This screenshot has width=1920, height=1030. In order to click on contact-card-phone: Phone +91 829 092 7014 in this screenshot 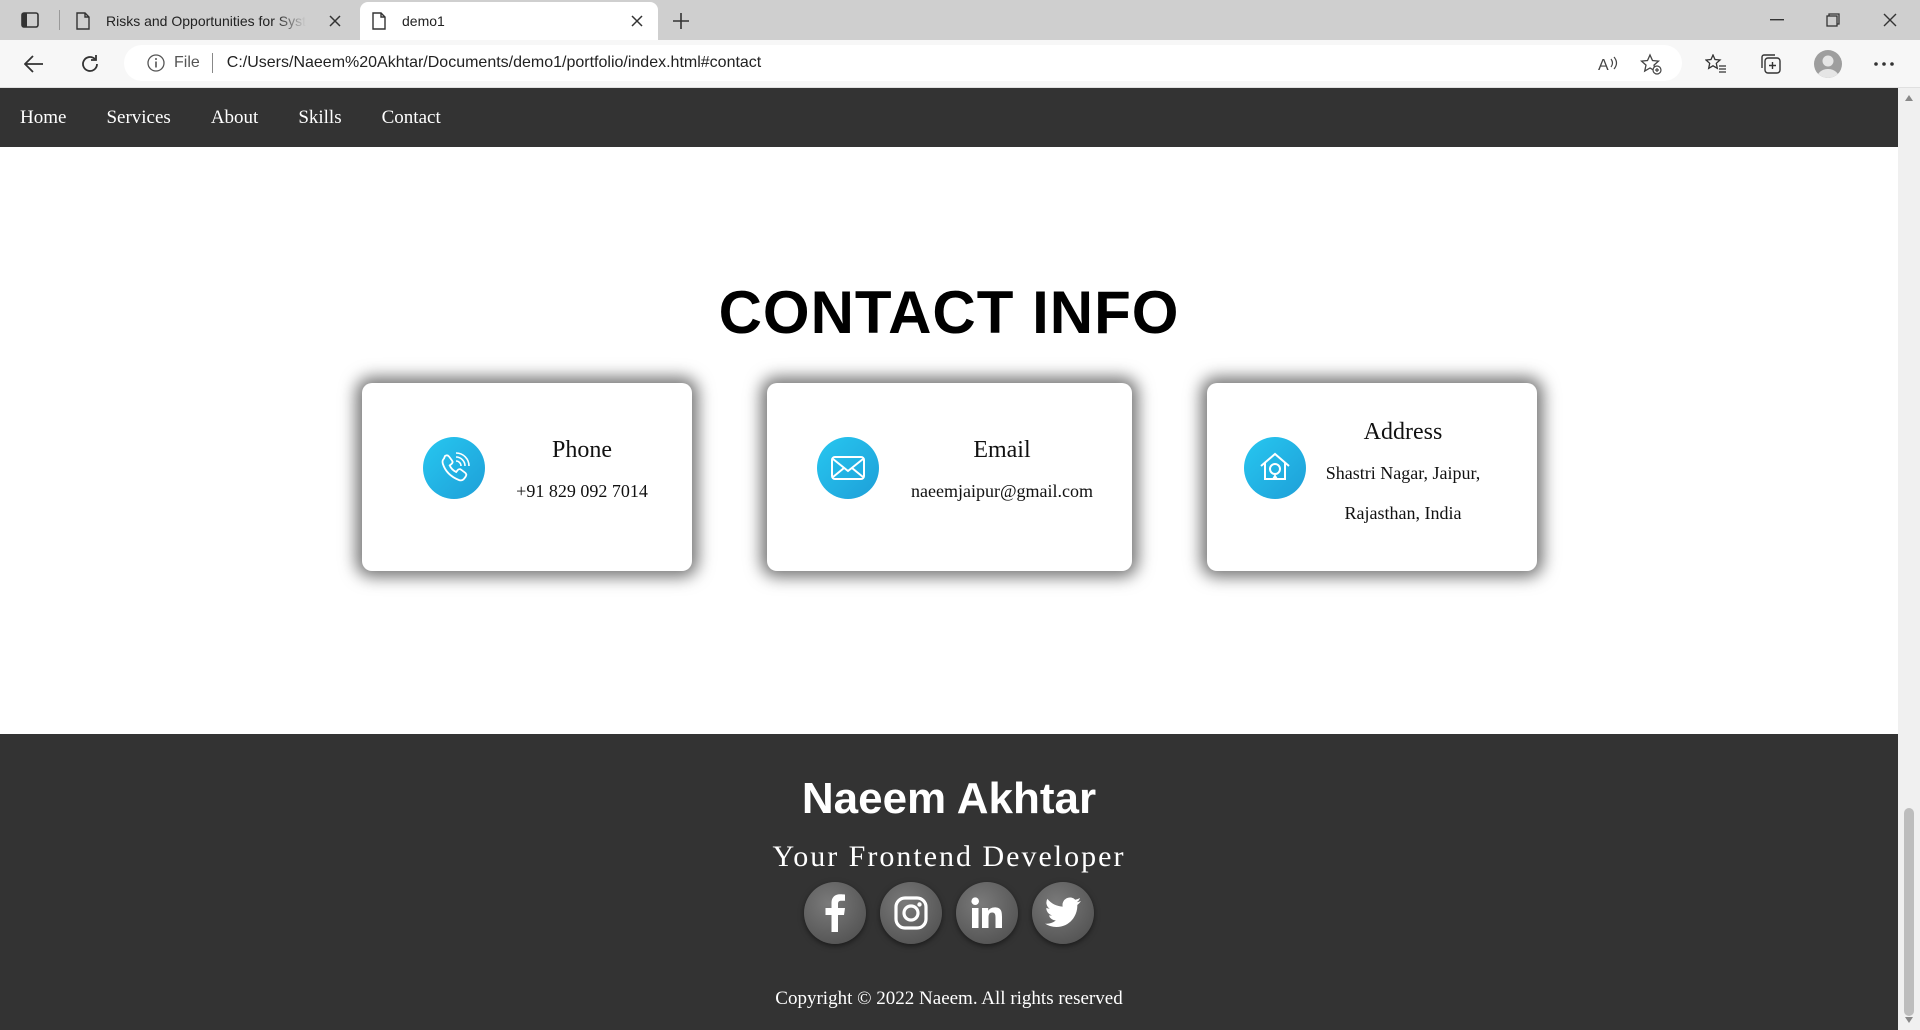, I will do `click(527, 477)`.